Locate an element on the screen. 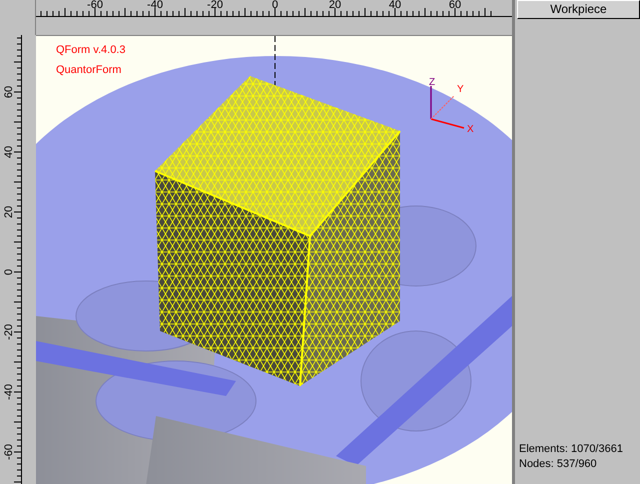 The height and width of the screenshot is (484, 640). axis-triad-icon is located at coordinates (447, 107).